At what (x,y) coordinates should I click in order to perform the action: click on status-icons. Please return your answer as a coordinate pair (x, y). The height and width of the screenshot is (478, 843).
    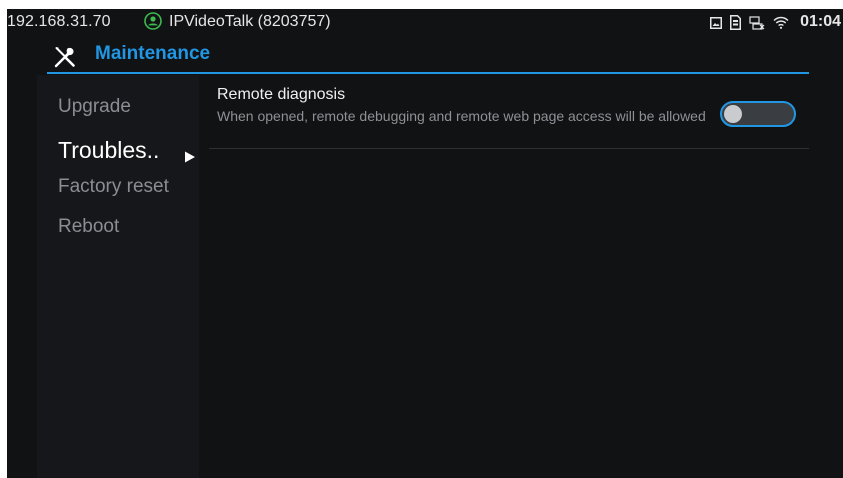
    Looking at the image, I should click on (749, 22).